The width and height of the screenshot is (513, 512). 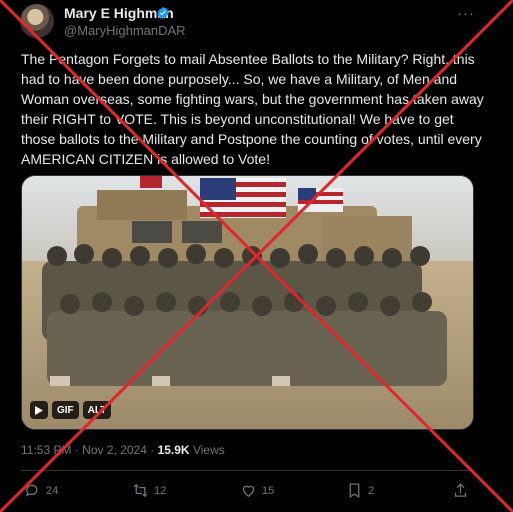 I want to click on tweet-meta: 11:53 PM · Nov 2, 2024 · 15.9K Views, so click(x=123, y=450).